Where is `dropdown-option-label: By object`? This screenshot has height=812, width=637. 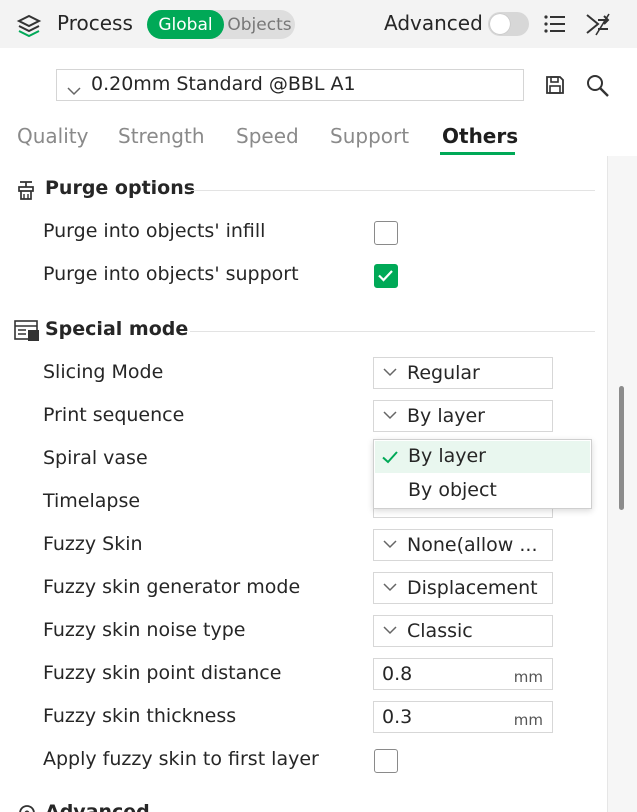
dropdown-option-label: By object is located at coordinates (452, 490).